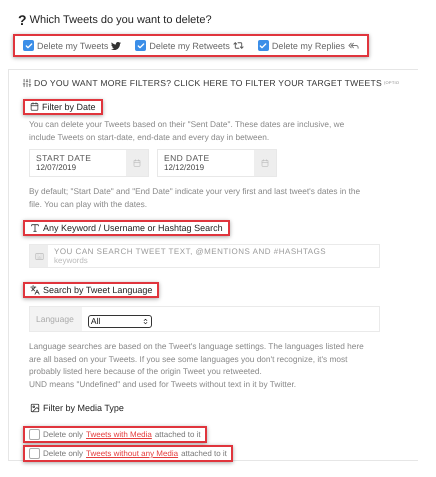 The width and height of the screenshot is (436, 477). What do you see at coordinates (116, 45) in the screenshot?
I see `bird-icon` at bounding box center [116, 45].